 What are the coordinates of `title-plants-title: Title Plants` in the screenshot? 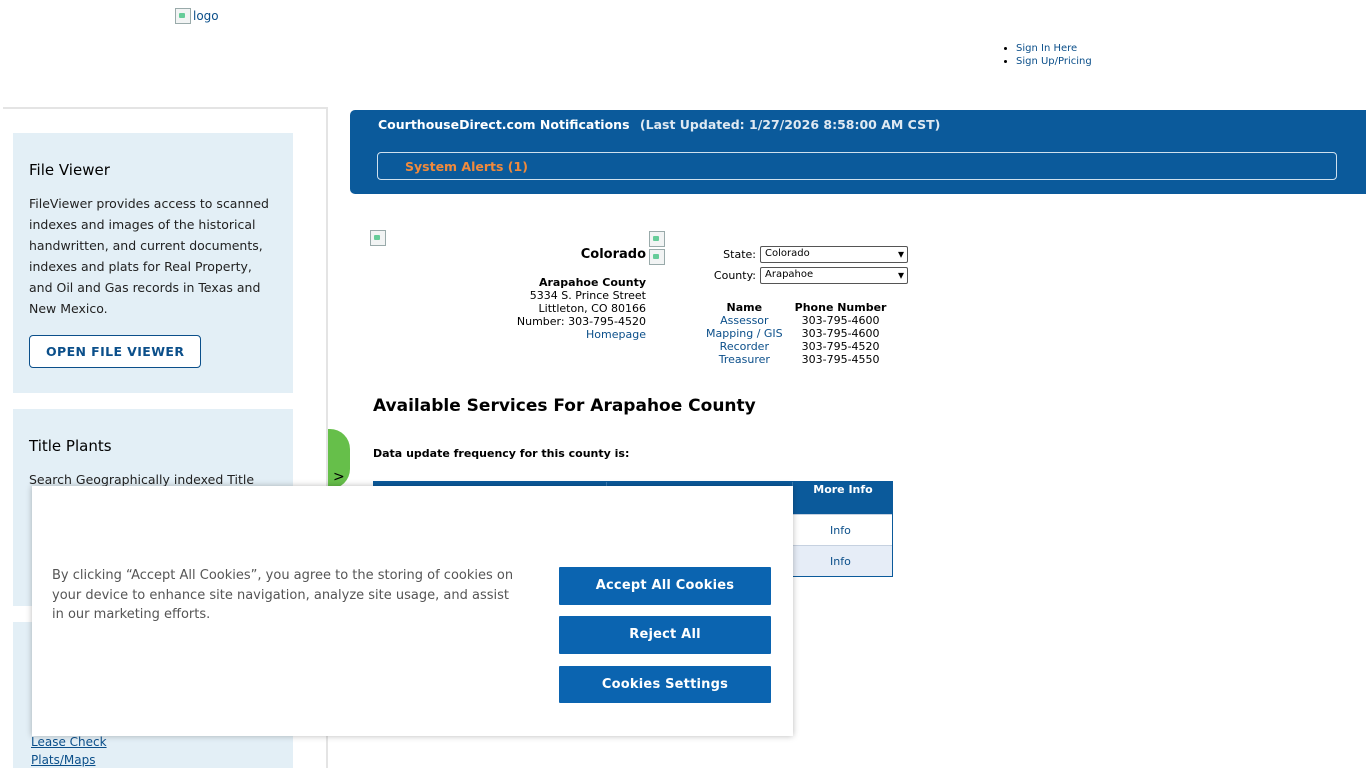 It's located at (70, 446).